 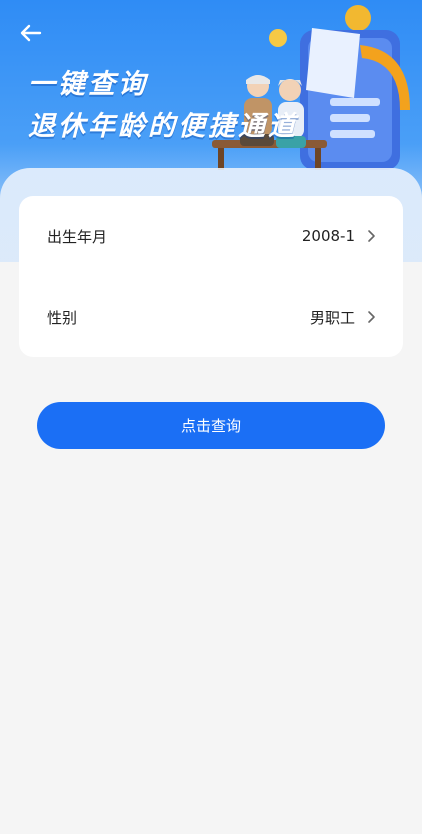 I want to click on back-button, so click(x=31, y=33).